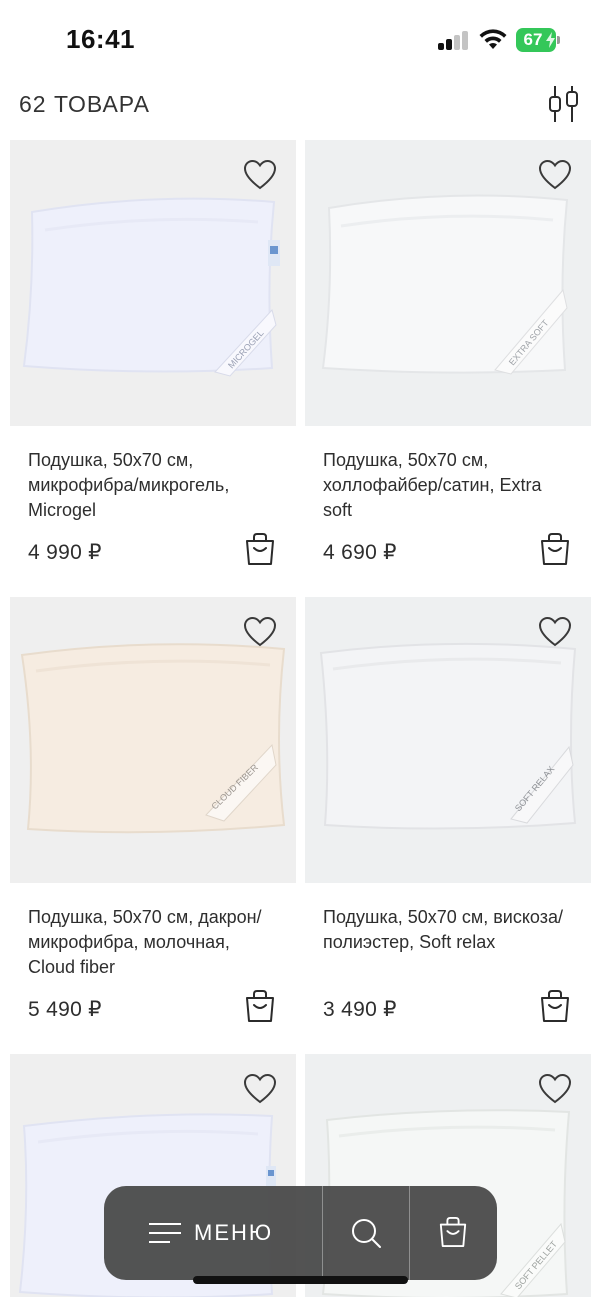  Describe the element at coordinates (153, 283) in the screenshot. I see `product-image: MICROGEL` at that location.